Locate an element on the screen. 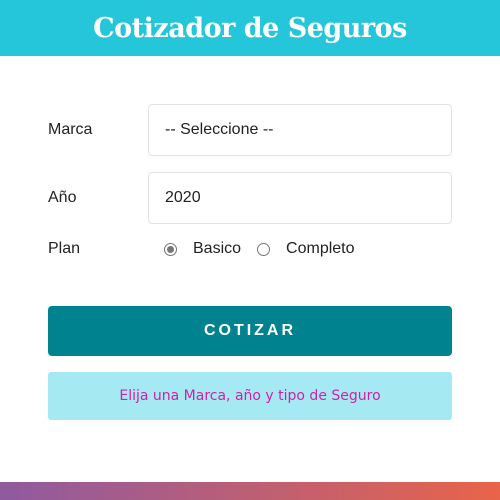 Image resolution: width=500 pixels, height=500 pixels. marca-select-value: -- Seleccione -- is located at coordinates (219, 129).